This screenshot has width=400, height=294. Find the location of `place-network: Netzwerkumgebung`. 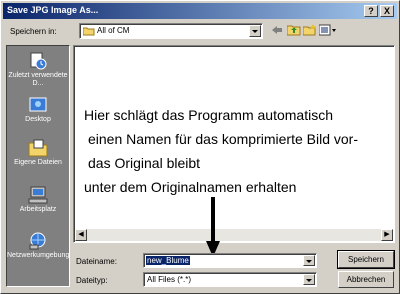

place-network: Netzwerkumgebung is located at coordinates (38, 246).